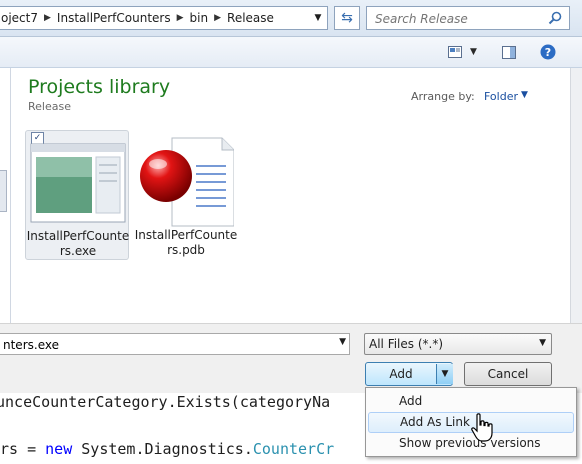 The image size is (582, 464). I want to click on application-icon, so click(78, 183).